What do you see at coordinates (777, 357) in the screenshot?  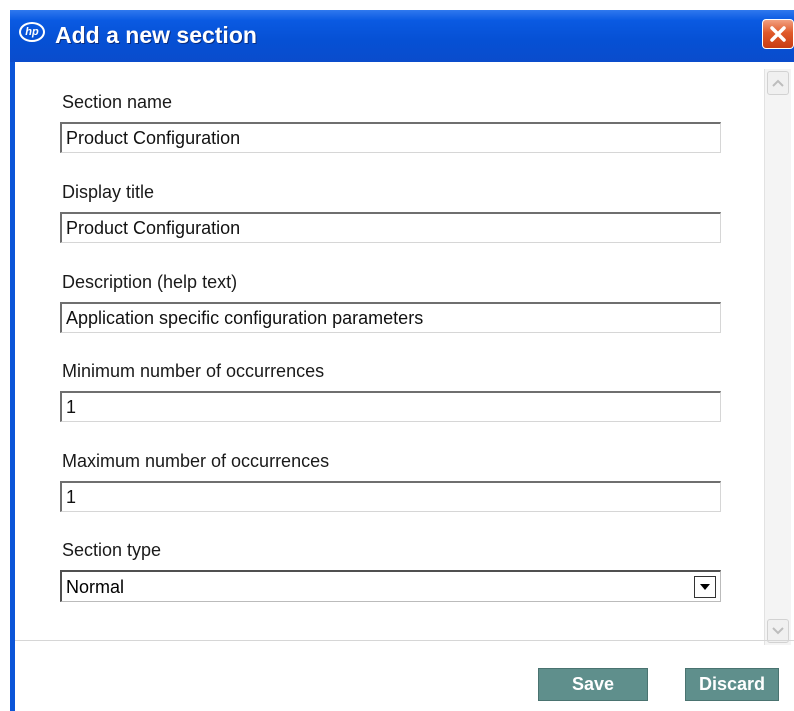 I see `vertical-scrollbar` at bounding box center [777, 357].